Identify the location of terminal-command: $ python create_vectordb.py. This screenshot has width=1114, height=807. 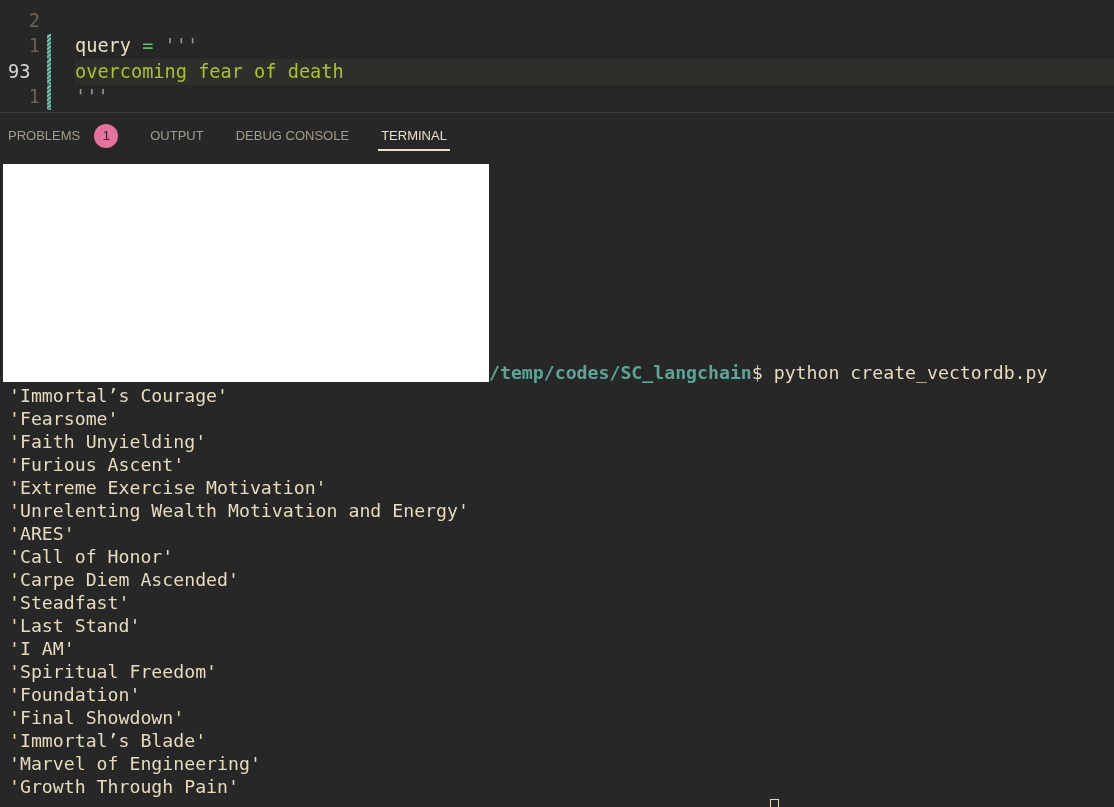
(899, 372).